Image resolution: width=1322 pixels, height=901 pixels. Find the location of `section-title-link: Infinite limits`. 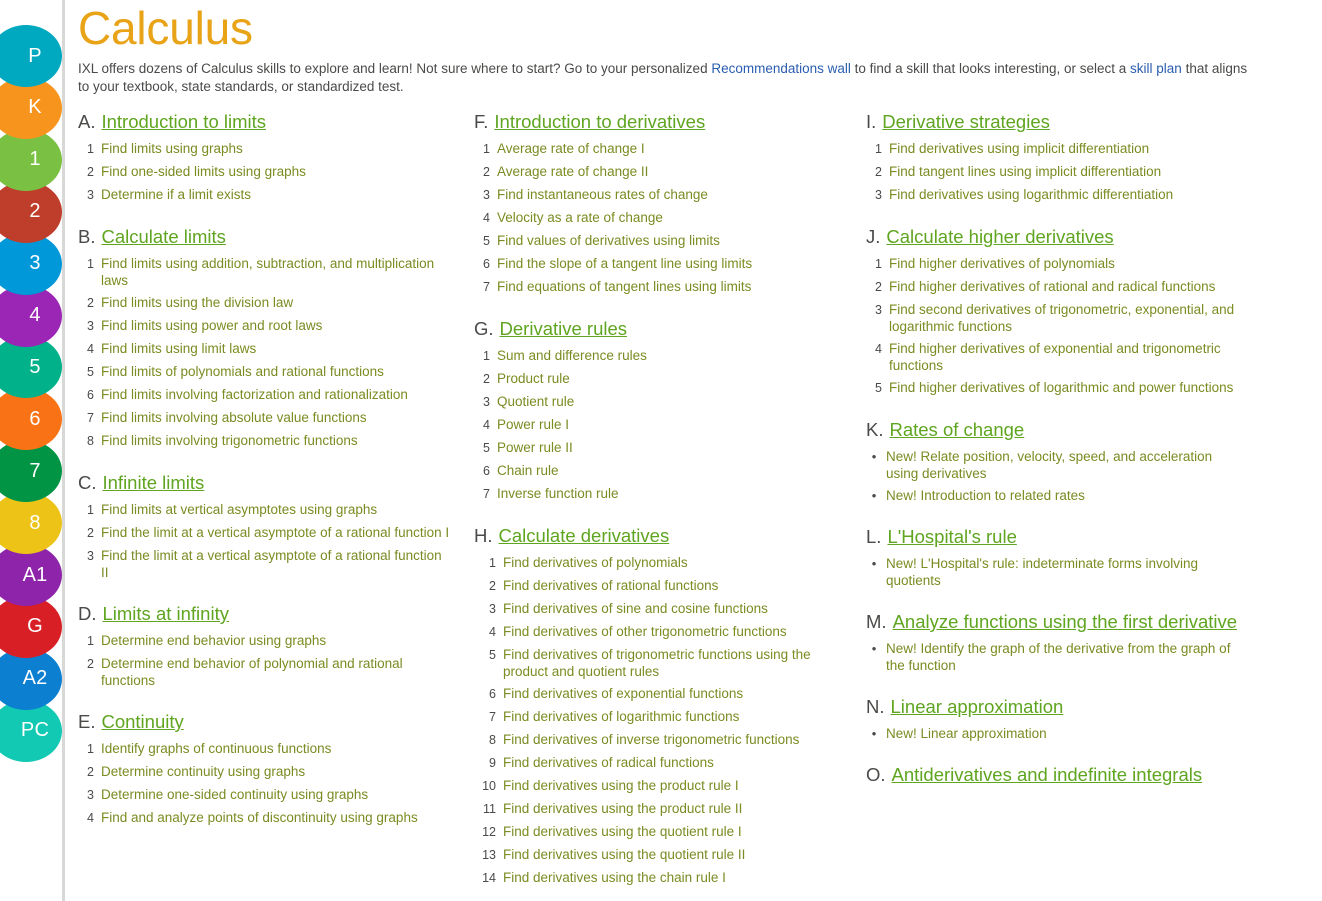

section-title-link: Infinite limits is located at coordinates (154, 482).